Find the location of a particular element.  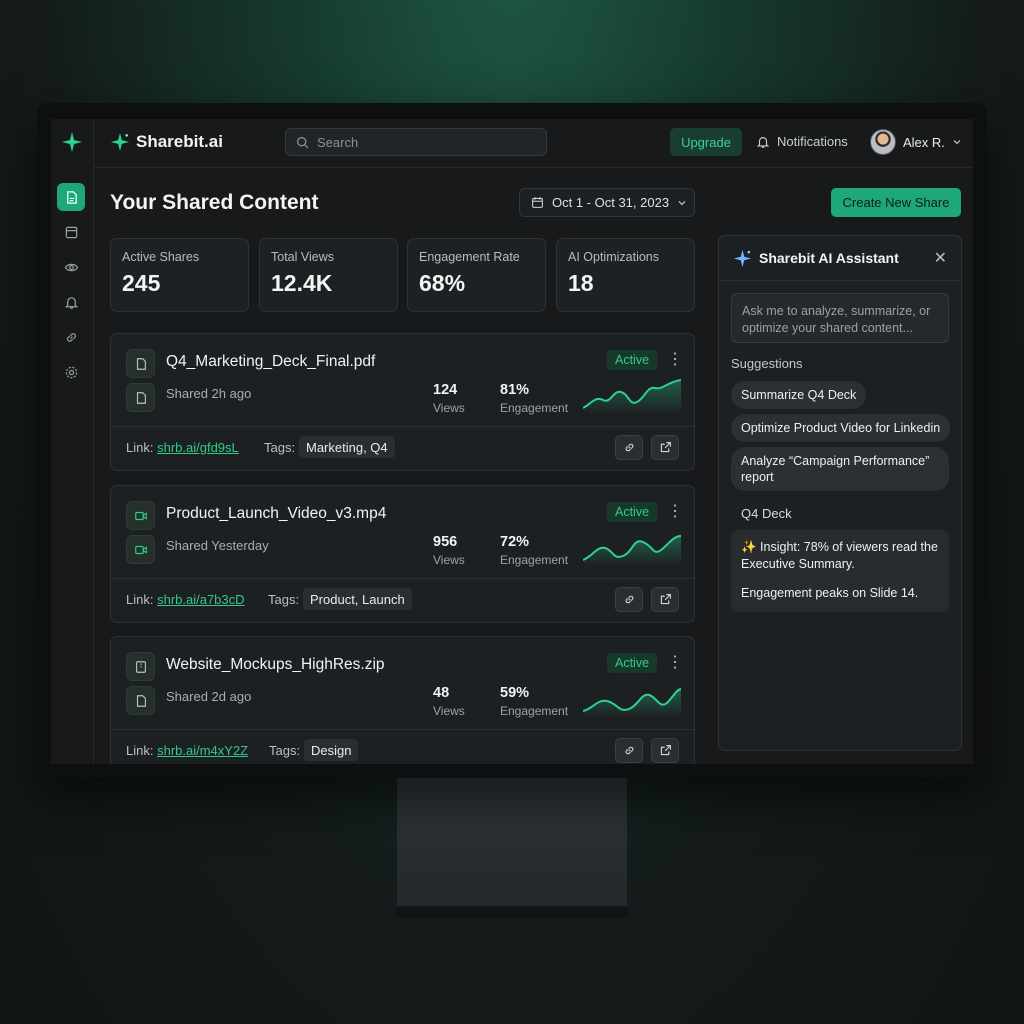

sidebar-item-links is located at coordinates (71, 337).